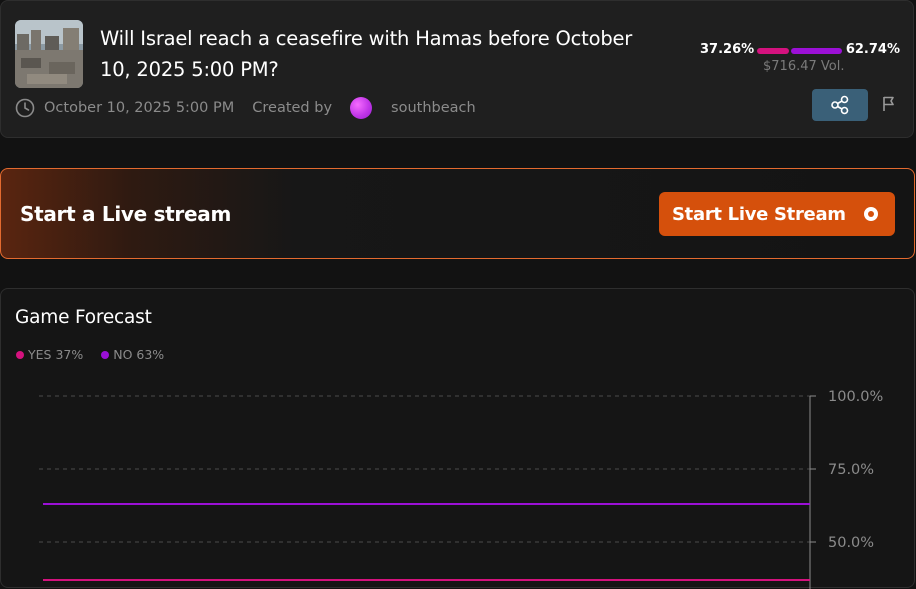  What do you see at coordinates (25, 108) in the screenshot?
I see `clock-icon` at bounding box center [25, 108].